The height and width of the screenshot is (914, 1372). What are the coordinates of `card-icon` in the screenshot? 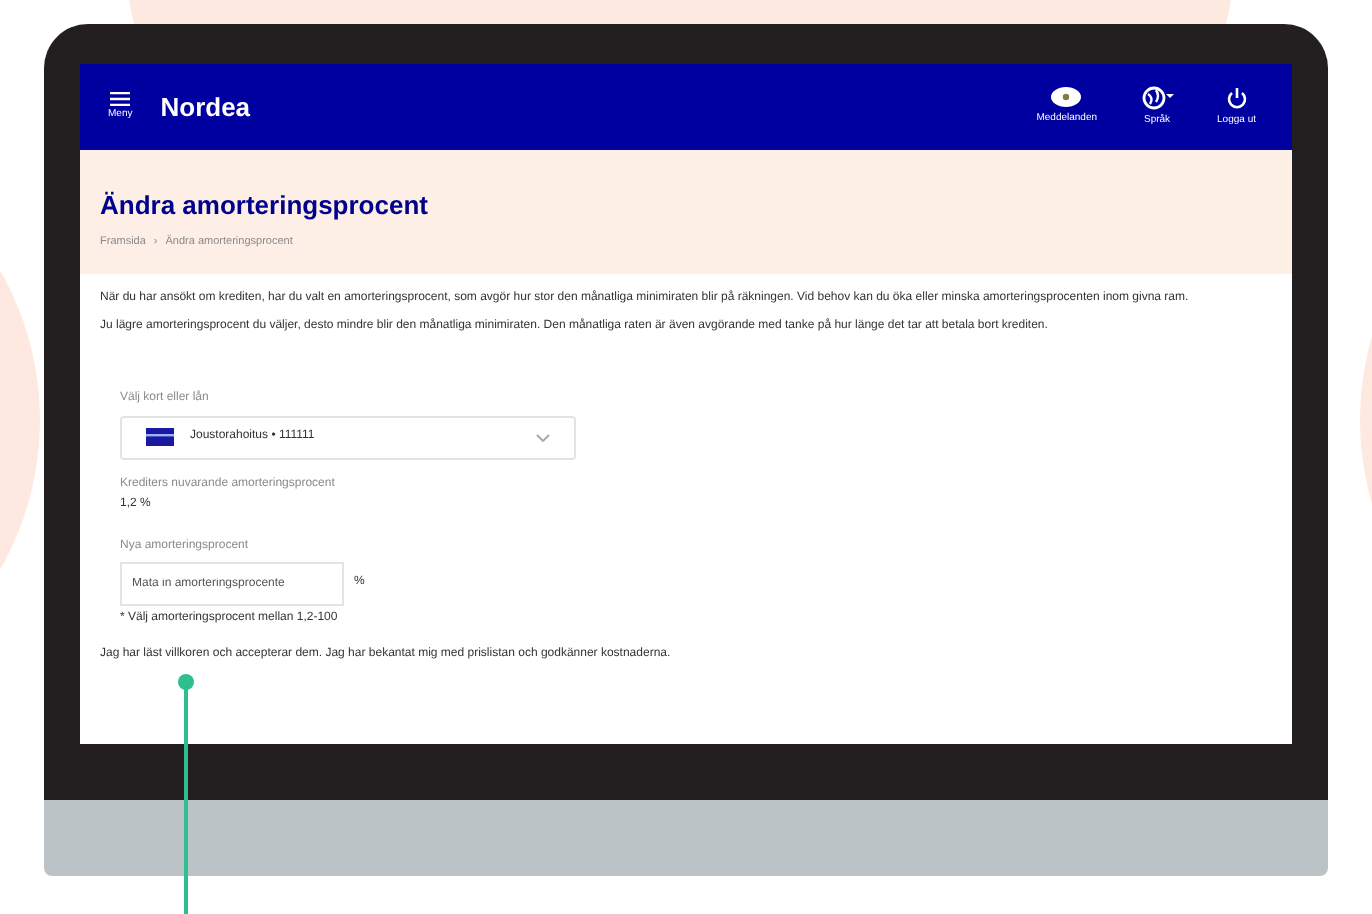 It's located at (160, 437).